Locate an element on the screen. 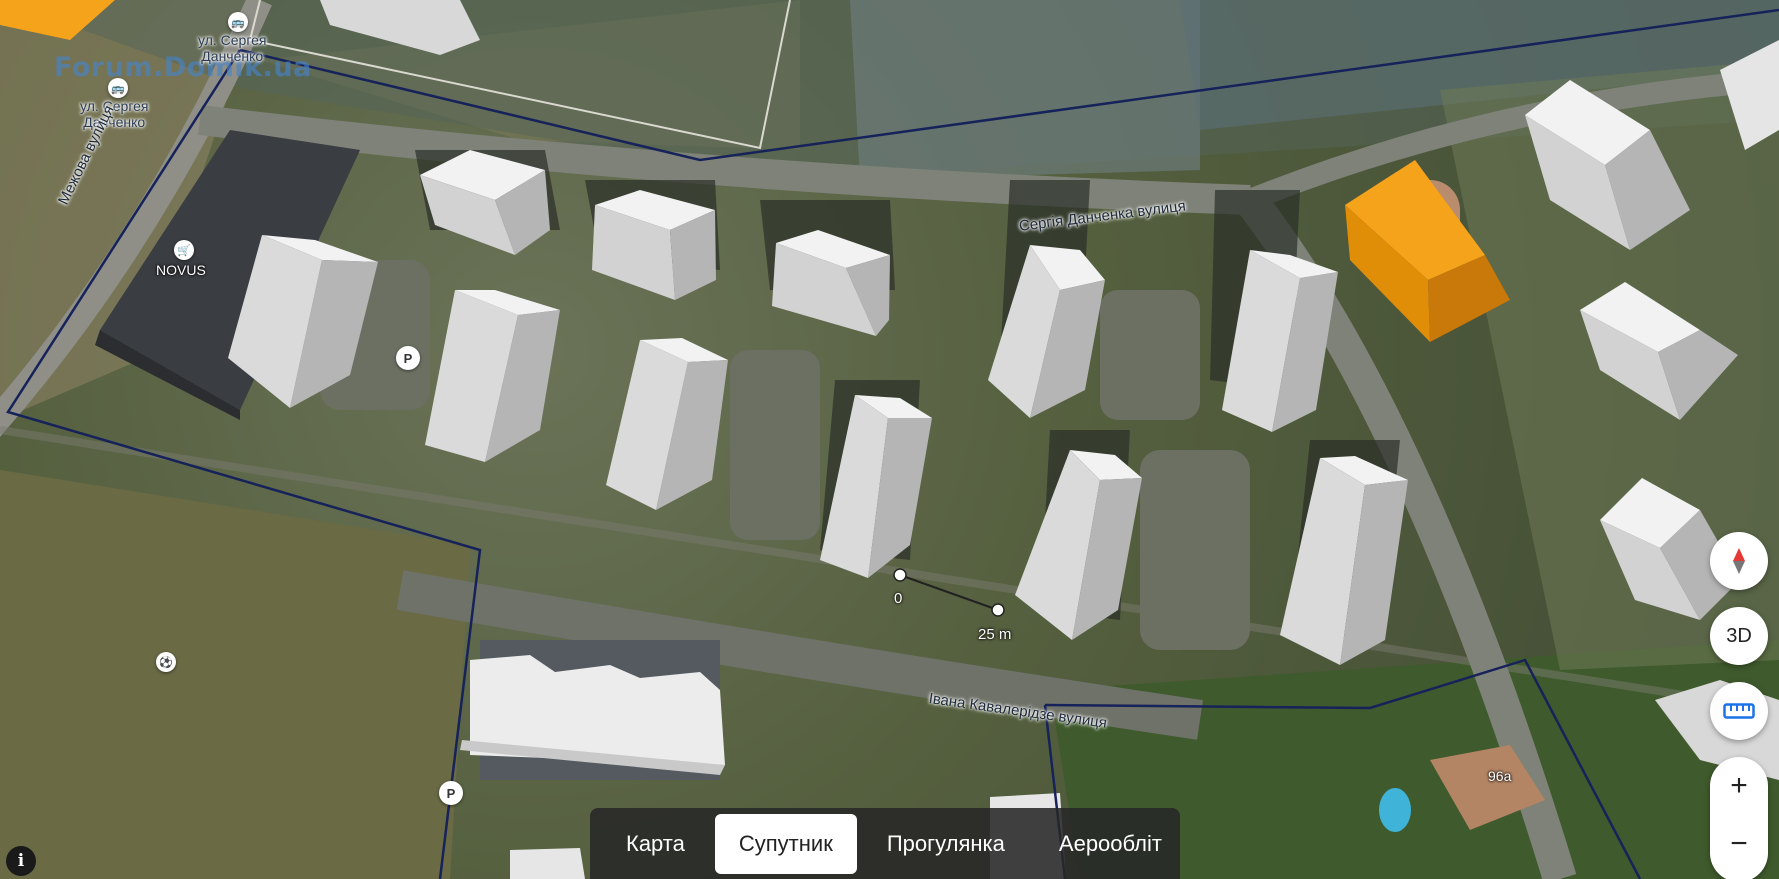  ruler-icon is located at coordinates (1739, 711).